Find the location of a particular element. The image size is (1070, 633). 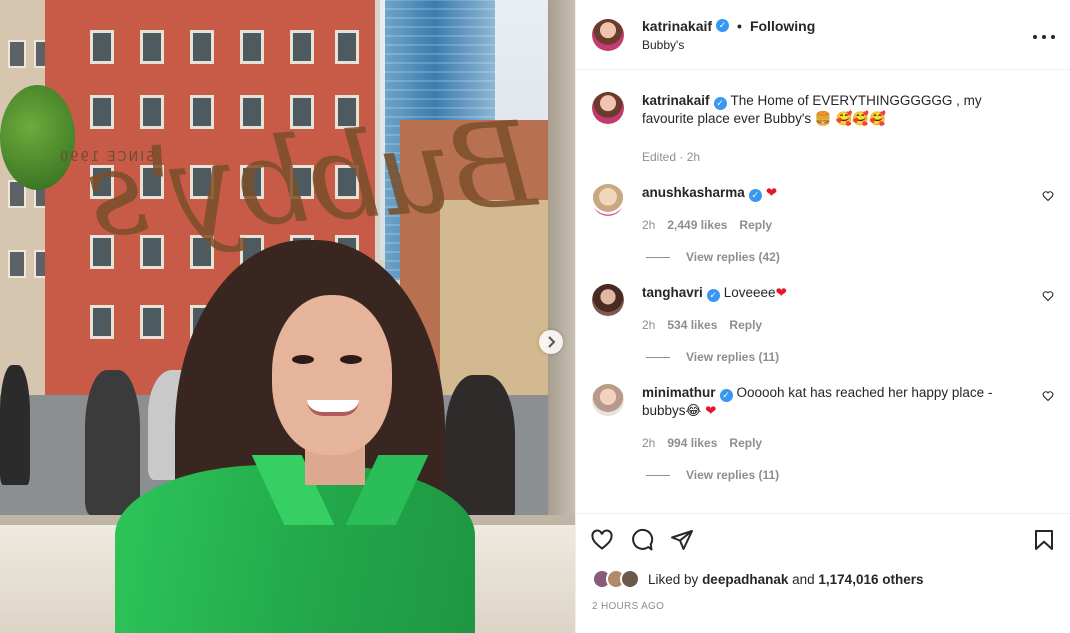

header-username: katrinakaif is located at coordinates (677, 26).